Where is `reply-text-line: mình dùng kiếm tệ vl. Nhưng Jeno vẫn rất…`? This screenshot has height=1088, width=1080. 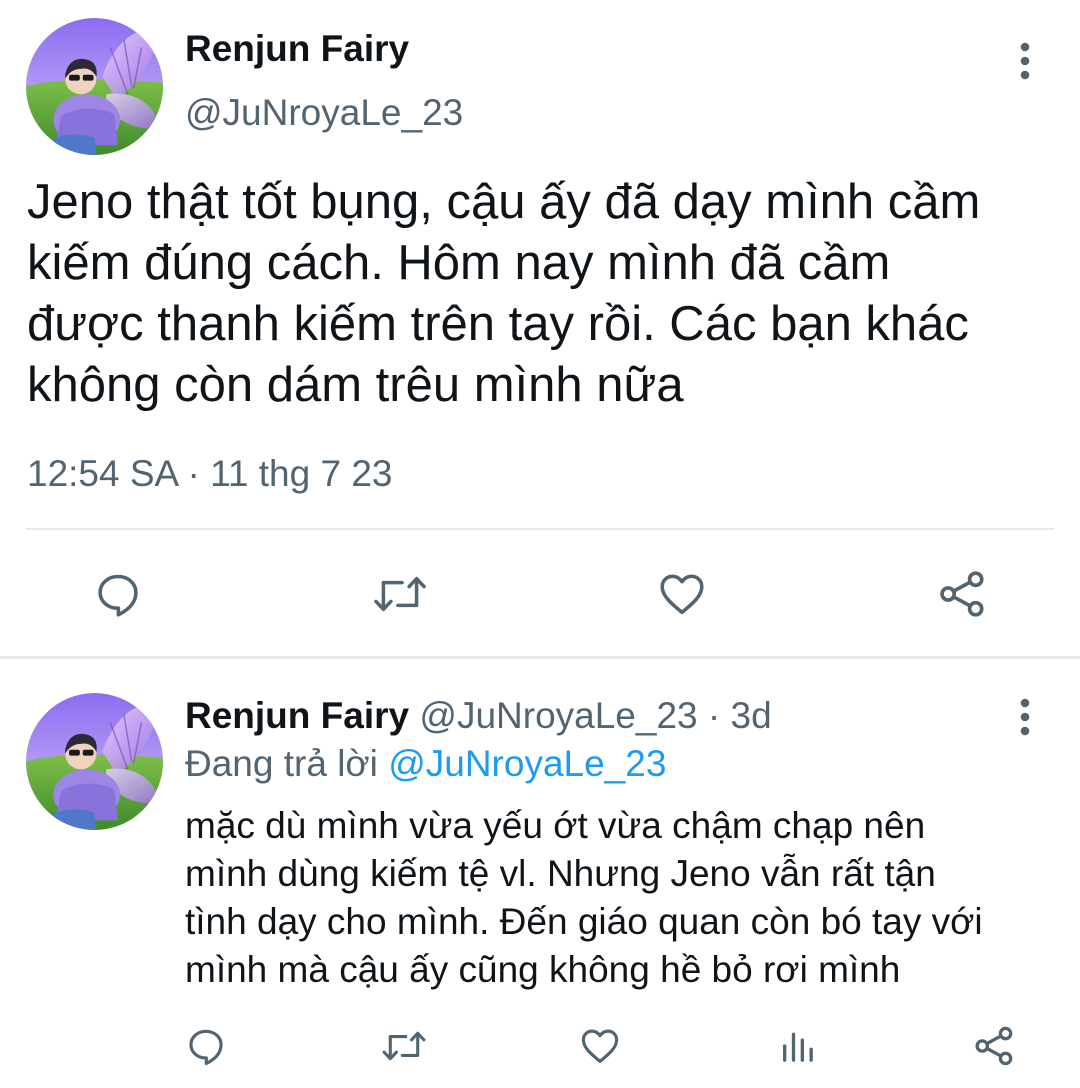 reply-text-line: mình dùng kiếm tệ vl. Nhưng Jeno vẫn rất… is located at coordinates (560, 873).